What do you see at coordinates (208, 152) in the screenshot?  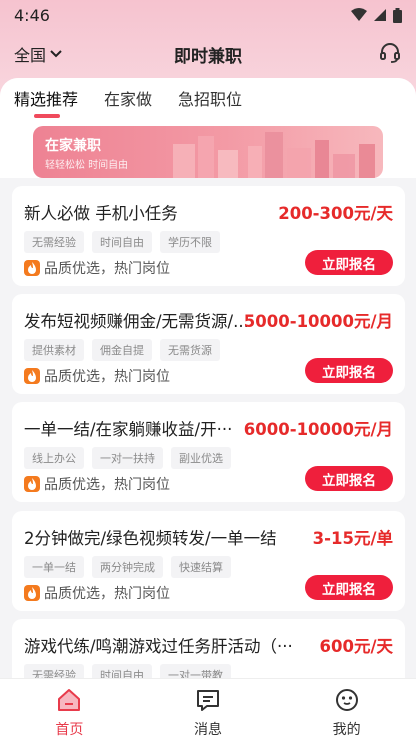 I see `promo-banner: 在家兼职 轻轻松松 时间自由` at bounding box center [208, 152].